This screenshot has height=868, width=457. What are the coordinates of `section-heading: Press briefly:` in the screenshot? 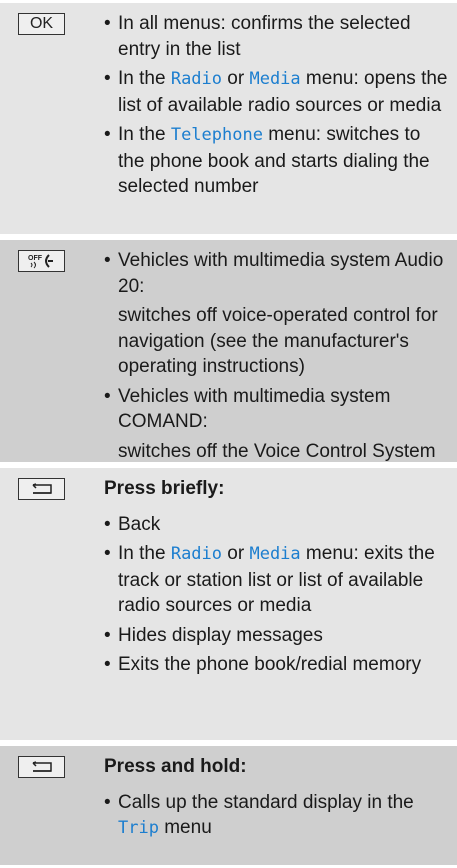 It's located at (164, 488).